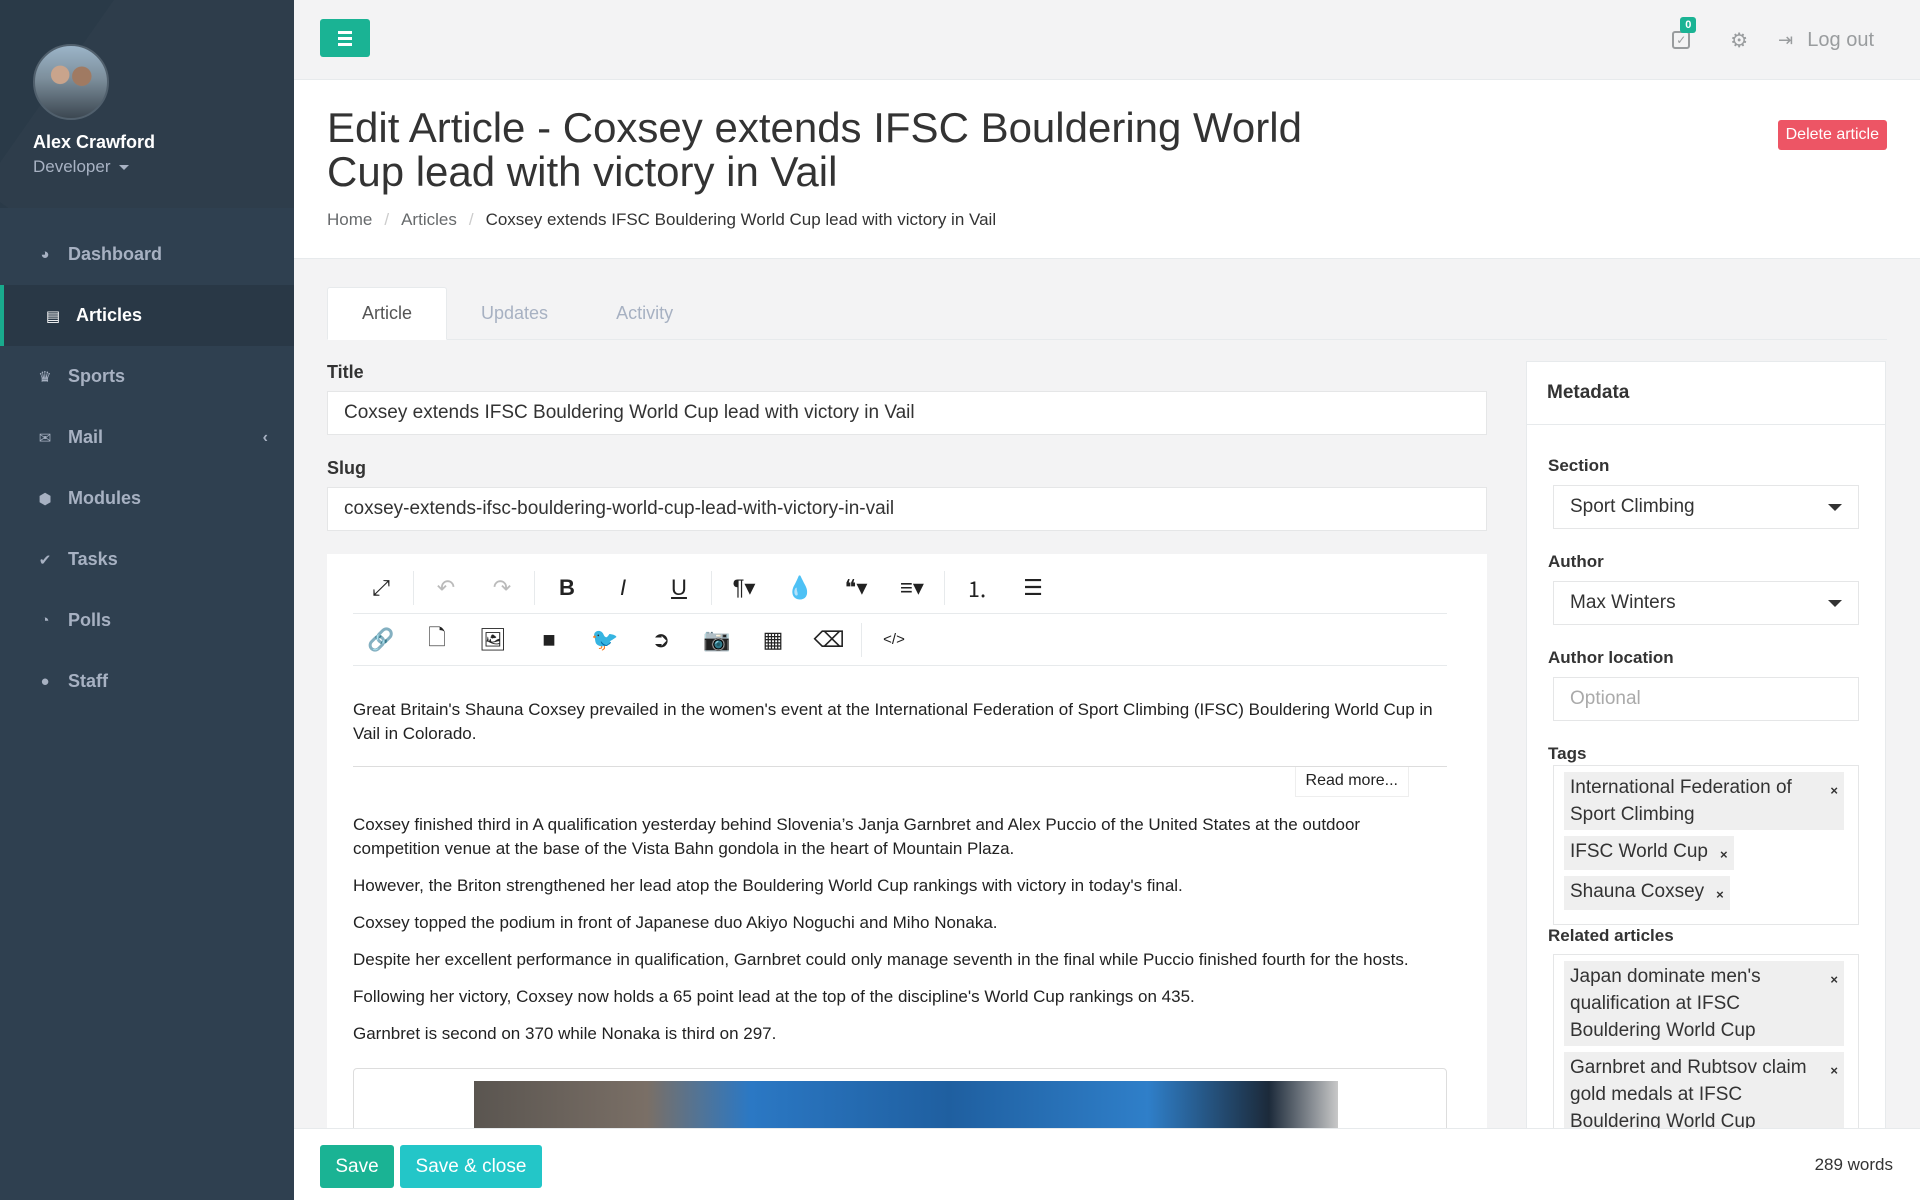 This screenshot has height=1200, width=1920. What do you see at coordinates (1107, 313) in the screenshot?
I see `article-tabs: Article Updates Activity` at bounding box center [1107, 313].